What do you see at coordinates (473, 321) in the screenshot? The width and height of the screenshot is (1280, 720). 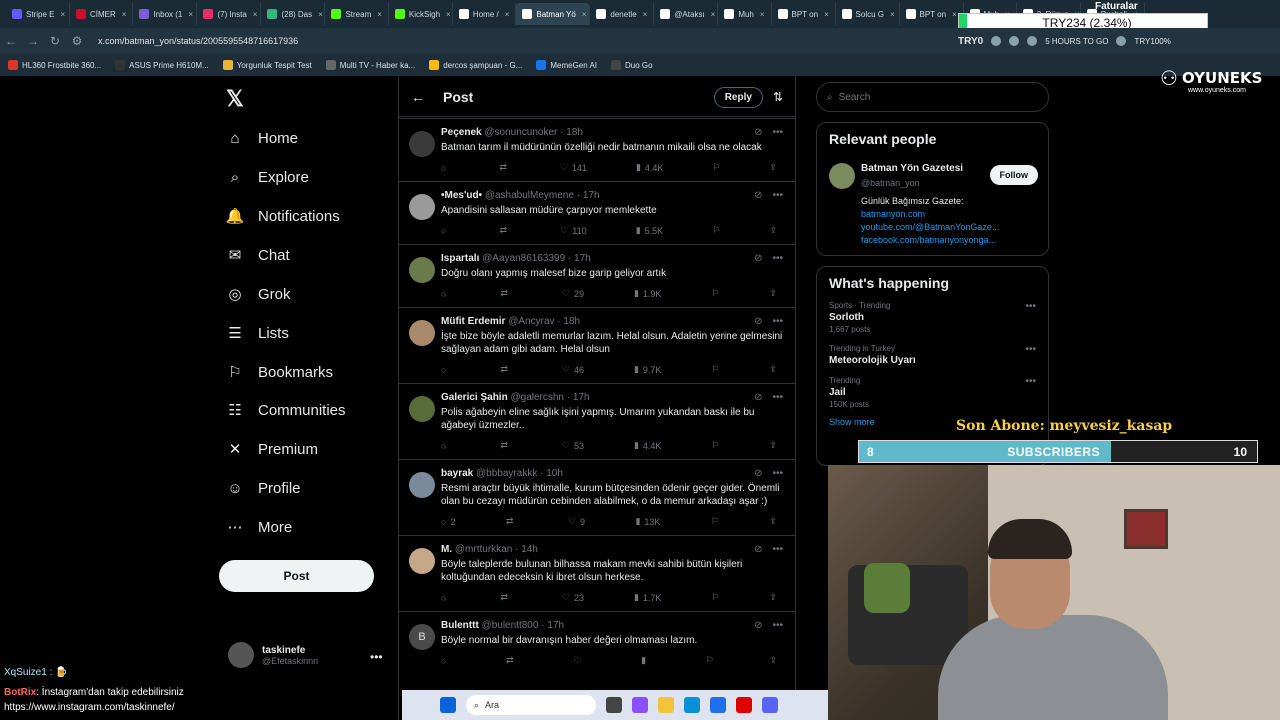 I see `author-name: Müfit Erdemir` at bounding box center [473, 321].